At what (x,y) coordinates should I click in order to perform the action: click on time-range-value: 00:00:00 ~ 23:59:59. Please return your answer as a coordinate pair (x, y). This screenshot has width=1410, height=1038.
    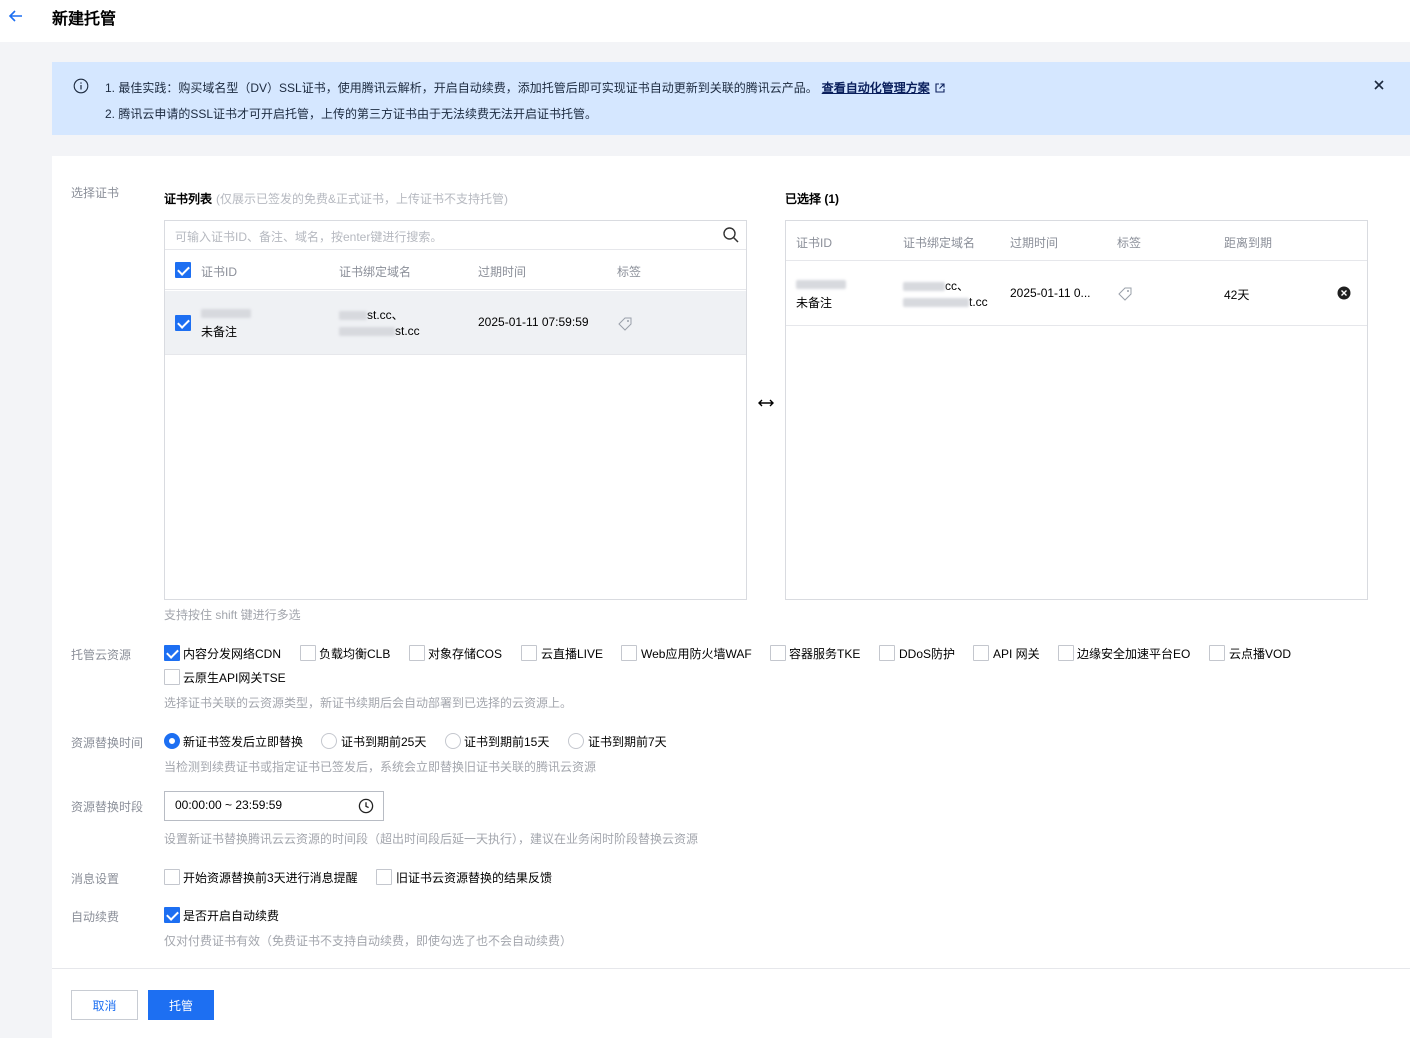
    Looking at the image, I should click on (229, 805).